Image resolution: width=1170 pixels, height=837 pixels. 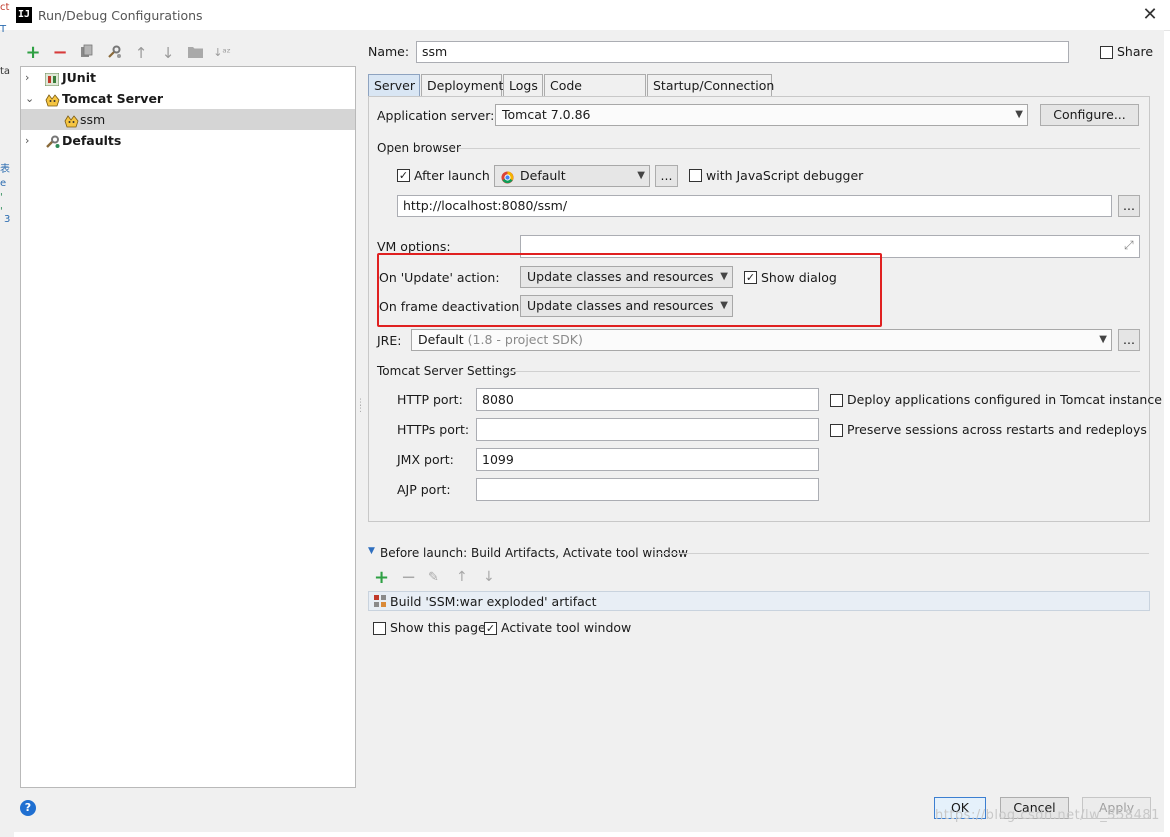 I want to click on jre-hint: (1.8 - project SDK), so click(x=525, y=339).